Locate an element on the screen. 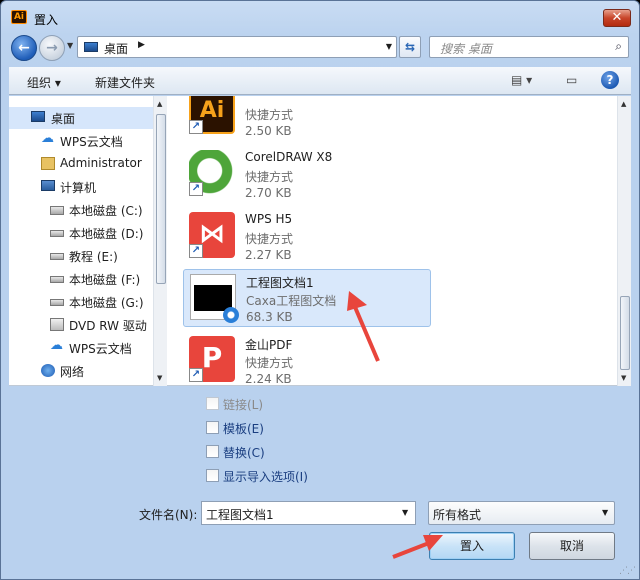  organize-button: 组织 ▾ is located at coordinates (44, 82).